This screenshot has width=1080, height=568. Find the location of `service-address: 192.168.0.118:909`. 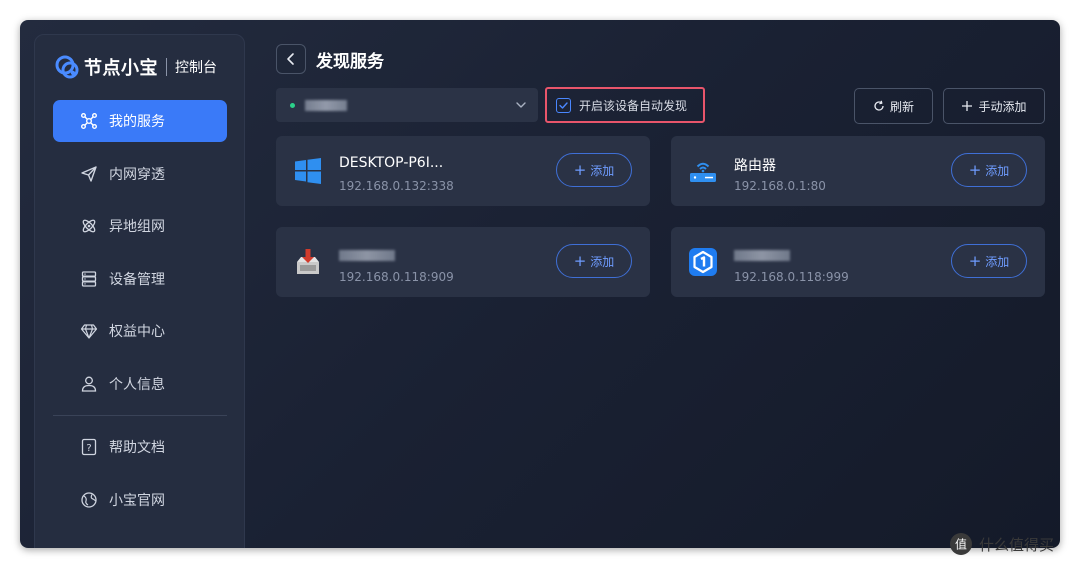

service-address: 192.168.0.118:909 is located at coordinates (396, 277).